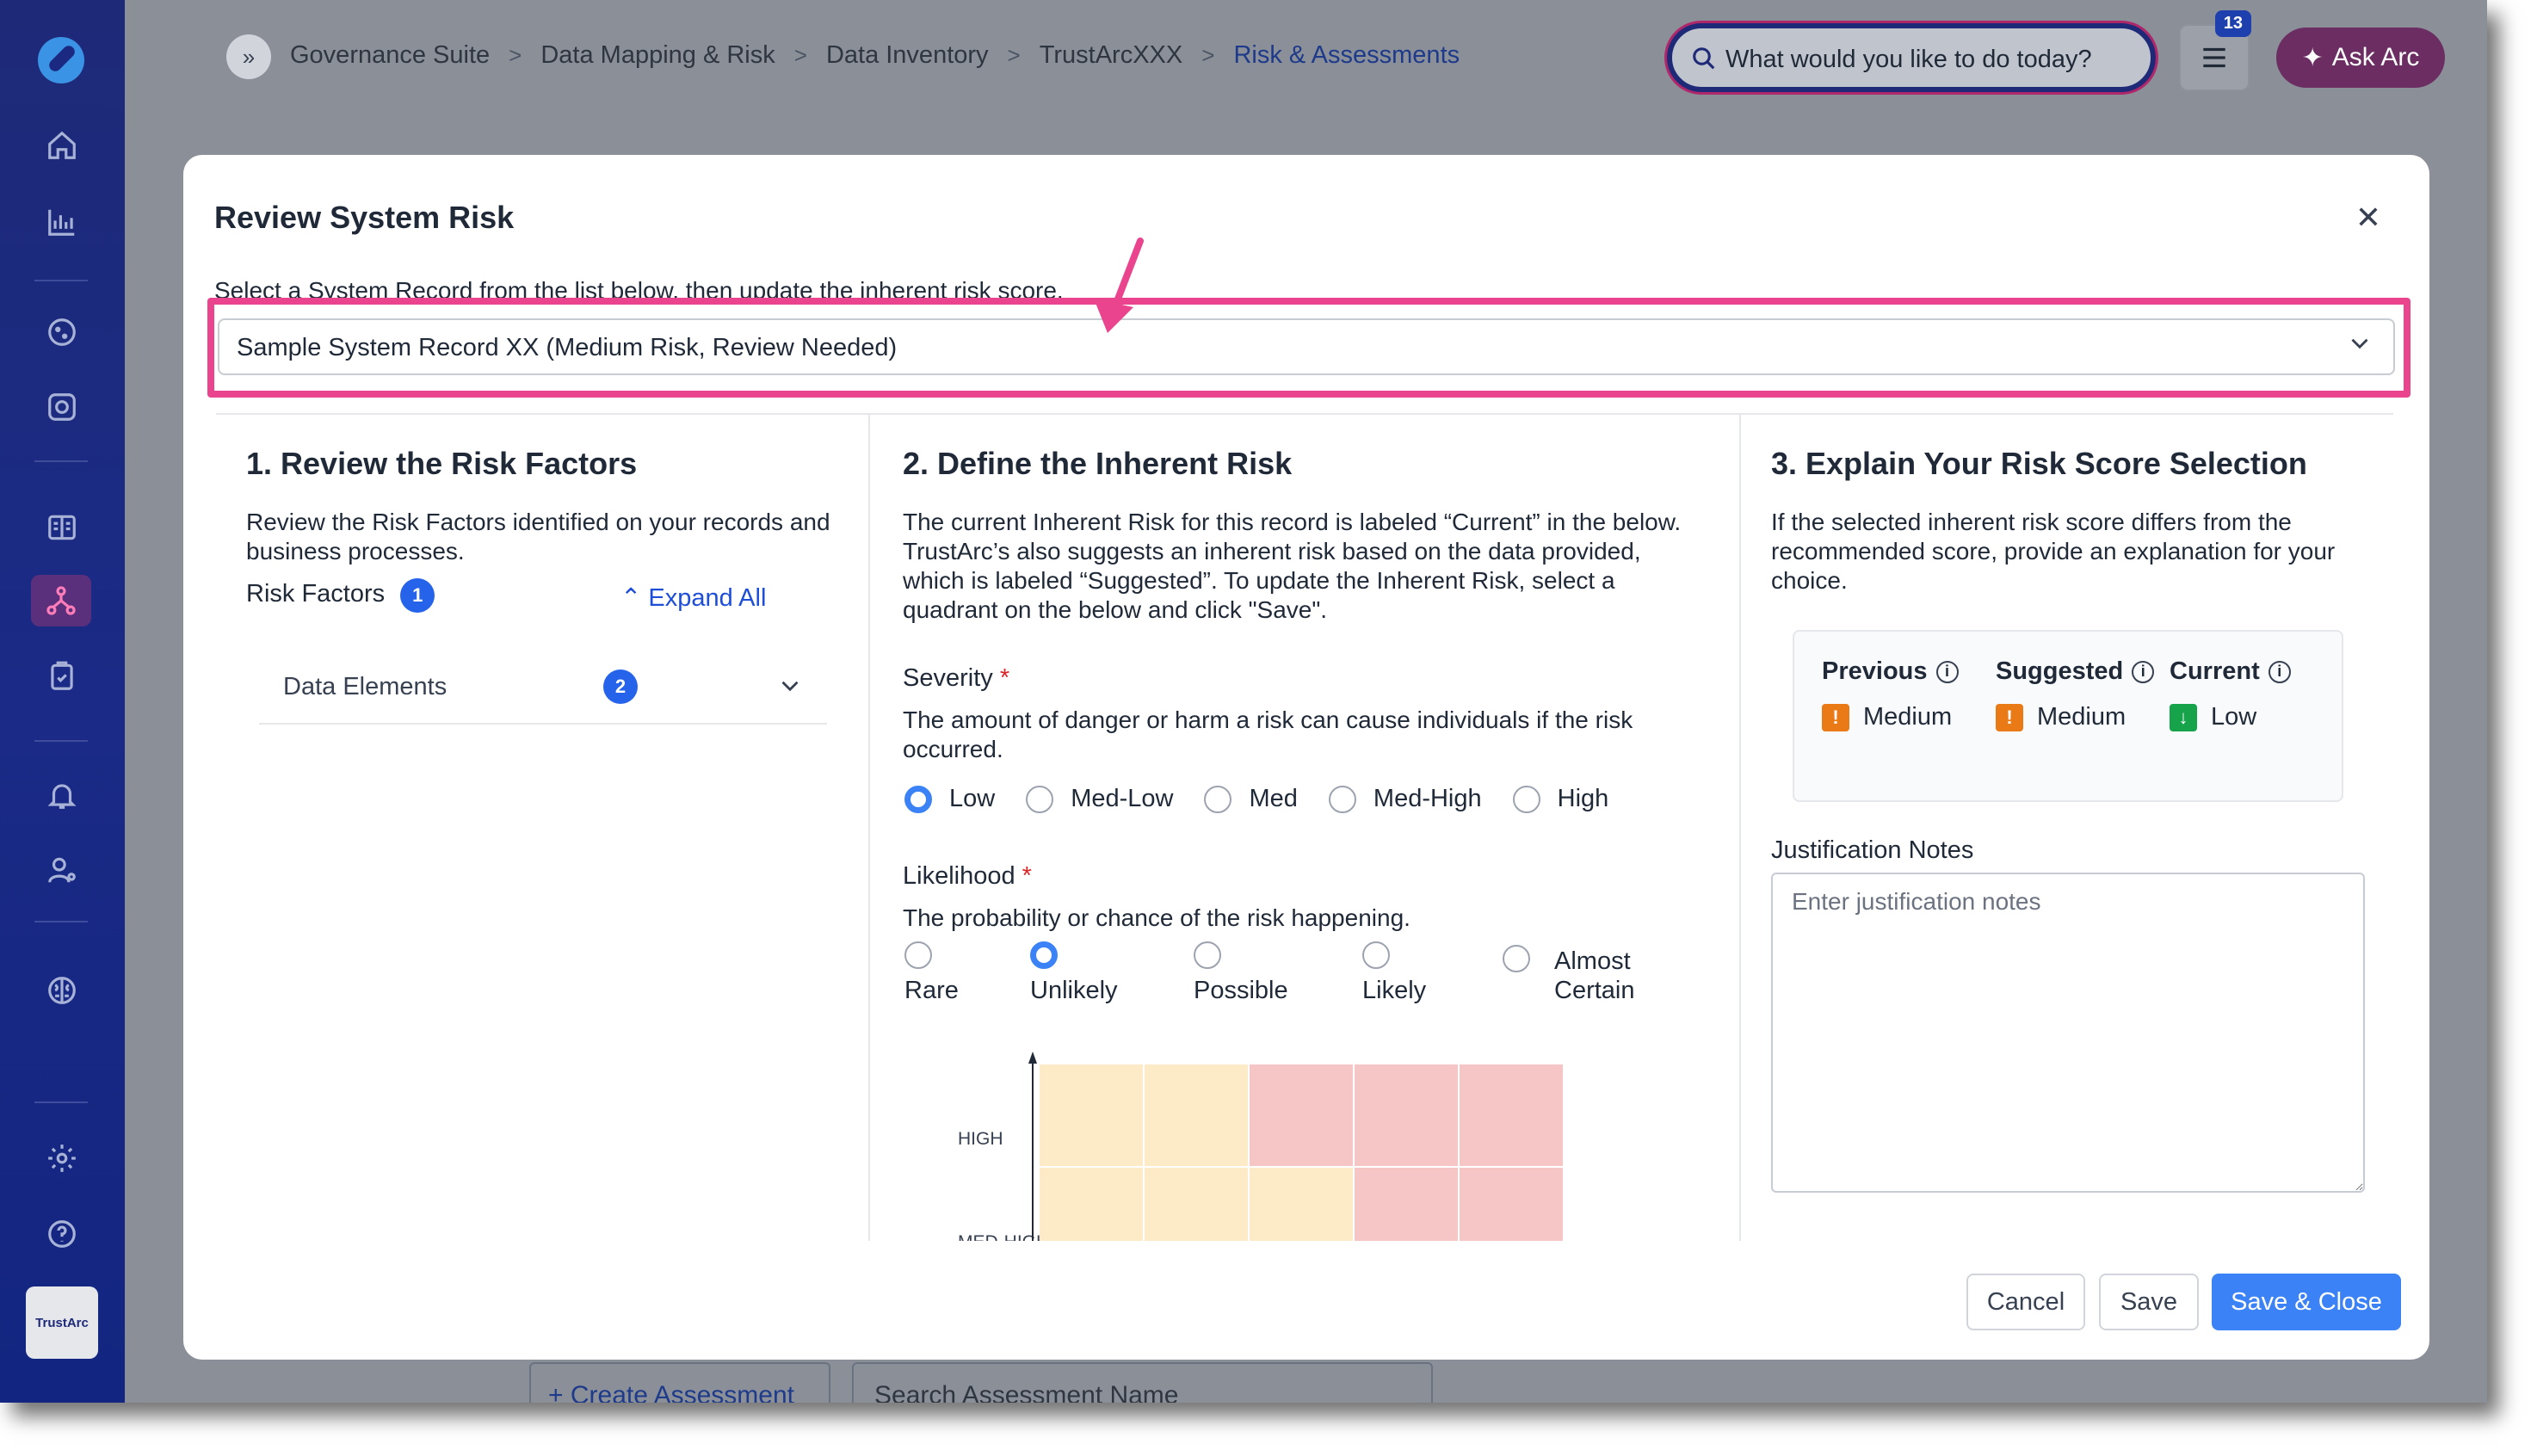 This screenshot has height=1456, width=2537. I want to click on current-risk: Current i ↓ Low, so click(2230, 694).